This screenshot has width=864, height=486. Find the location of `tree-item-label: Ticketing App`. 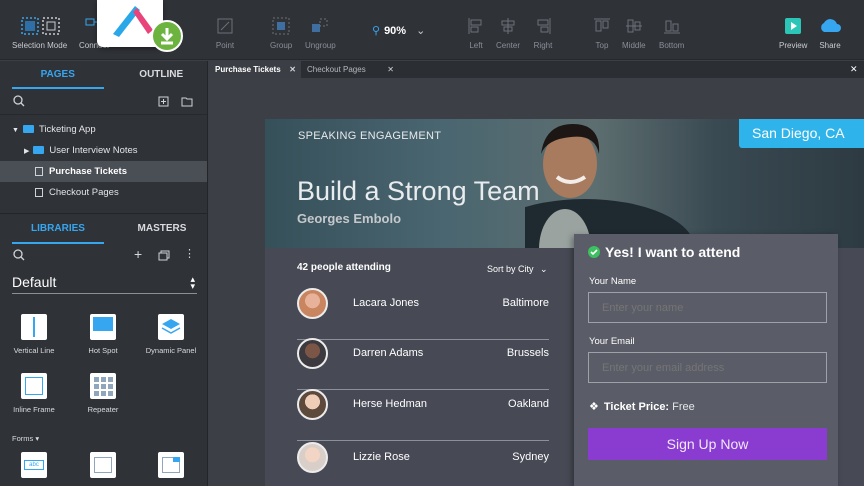

tree-item-label: Ticketing App is located at coordinates (67, 129).